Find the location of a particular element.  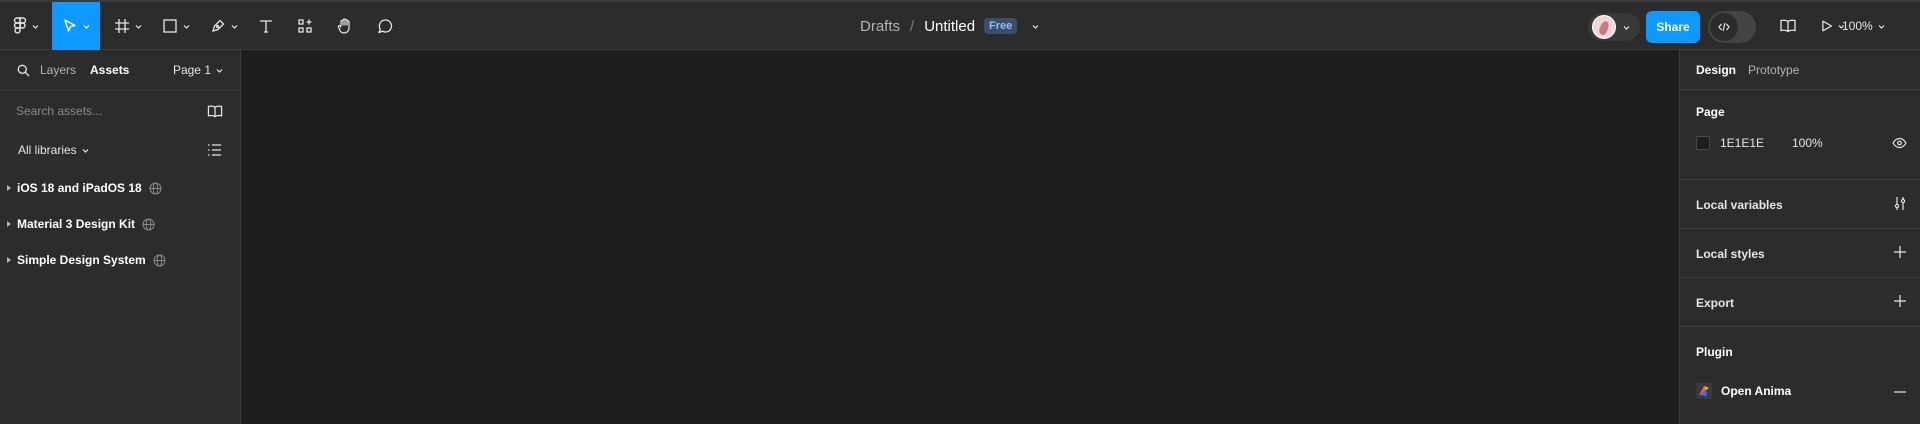

minus-icon is located at coordinates (1900, 392).